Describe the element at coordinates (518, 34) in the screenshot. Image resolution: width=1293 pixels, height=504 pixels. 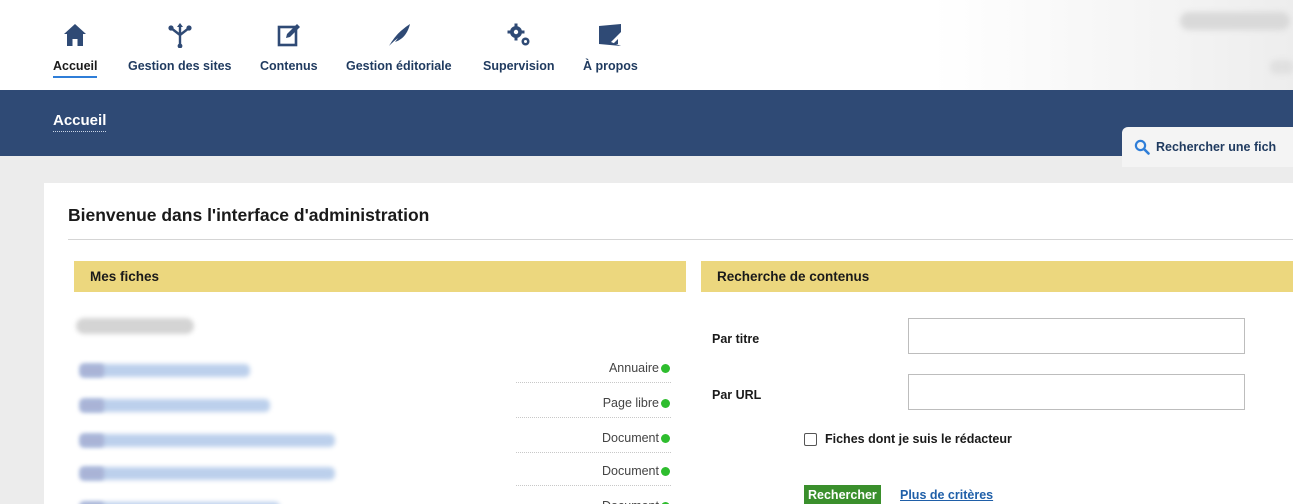
I see `gears-icon` at that location.